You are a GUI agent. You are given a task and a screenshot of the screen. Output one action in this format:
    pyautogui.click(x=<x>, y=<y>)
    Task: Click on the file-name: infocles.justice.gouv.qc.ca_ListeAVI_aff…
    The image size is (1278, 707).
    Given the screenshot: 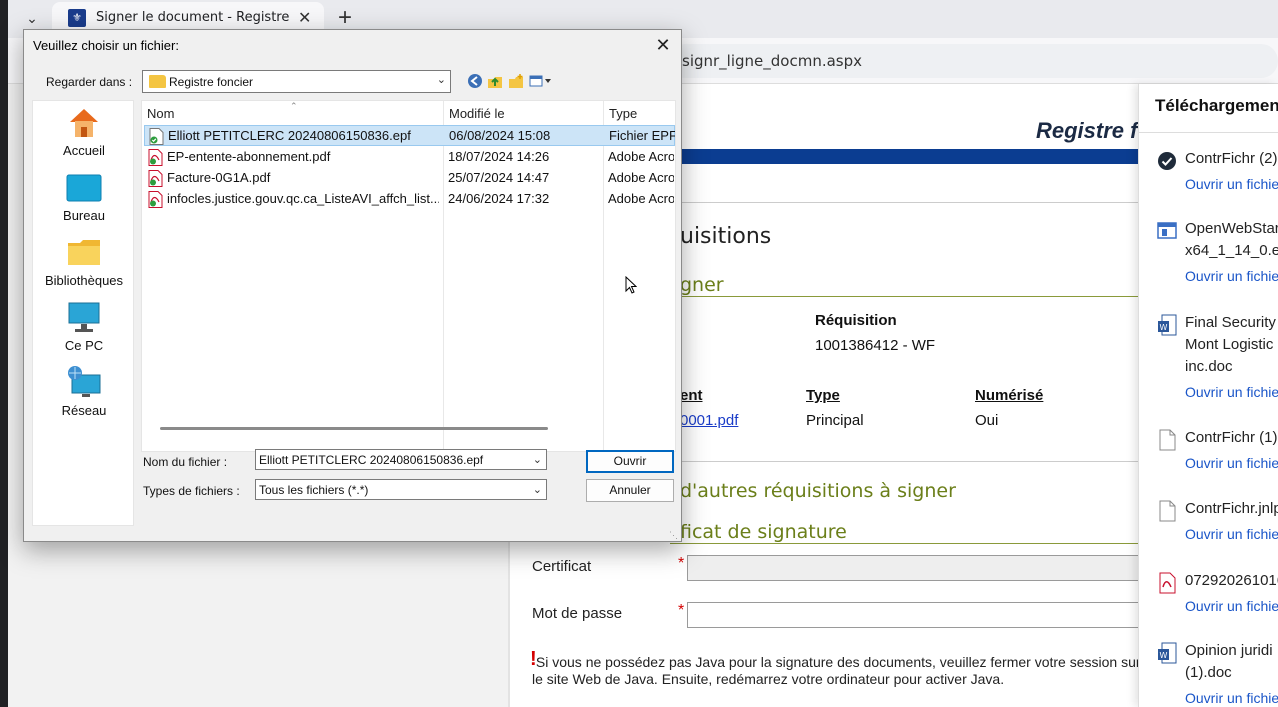 What is the action you would take?
    pyautogui.click(x=303, y=198)
    